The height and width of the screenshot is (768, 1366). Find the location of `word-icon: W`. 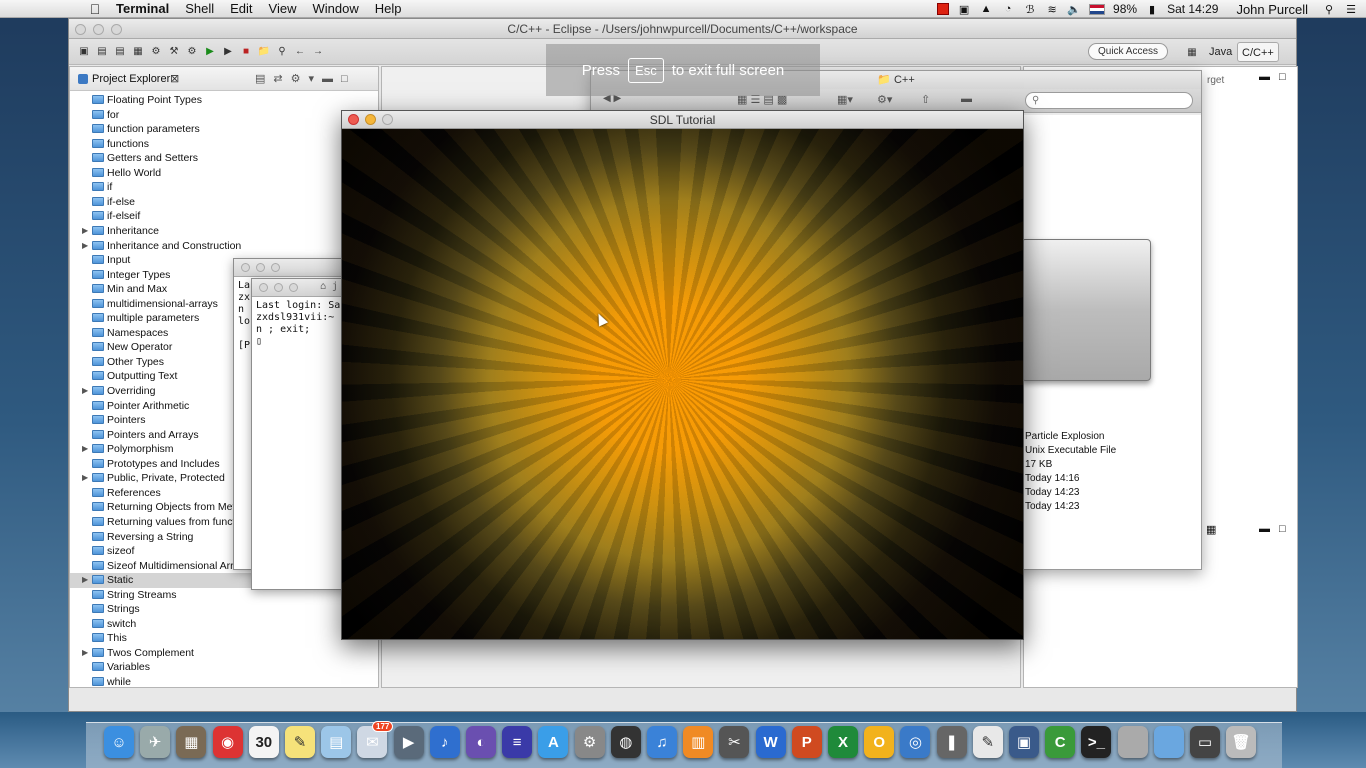

word-icon: W is located at coordinates (770, 742).